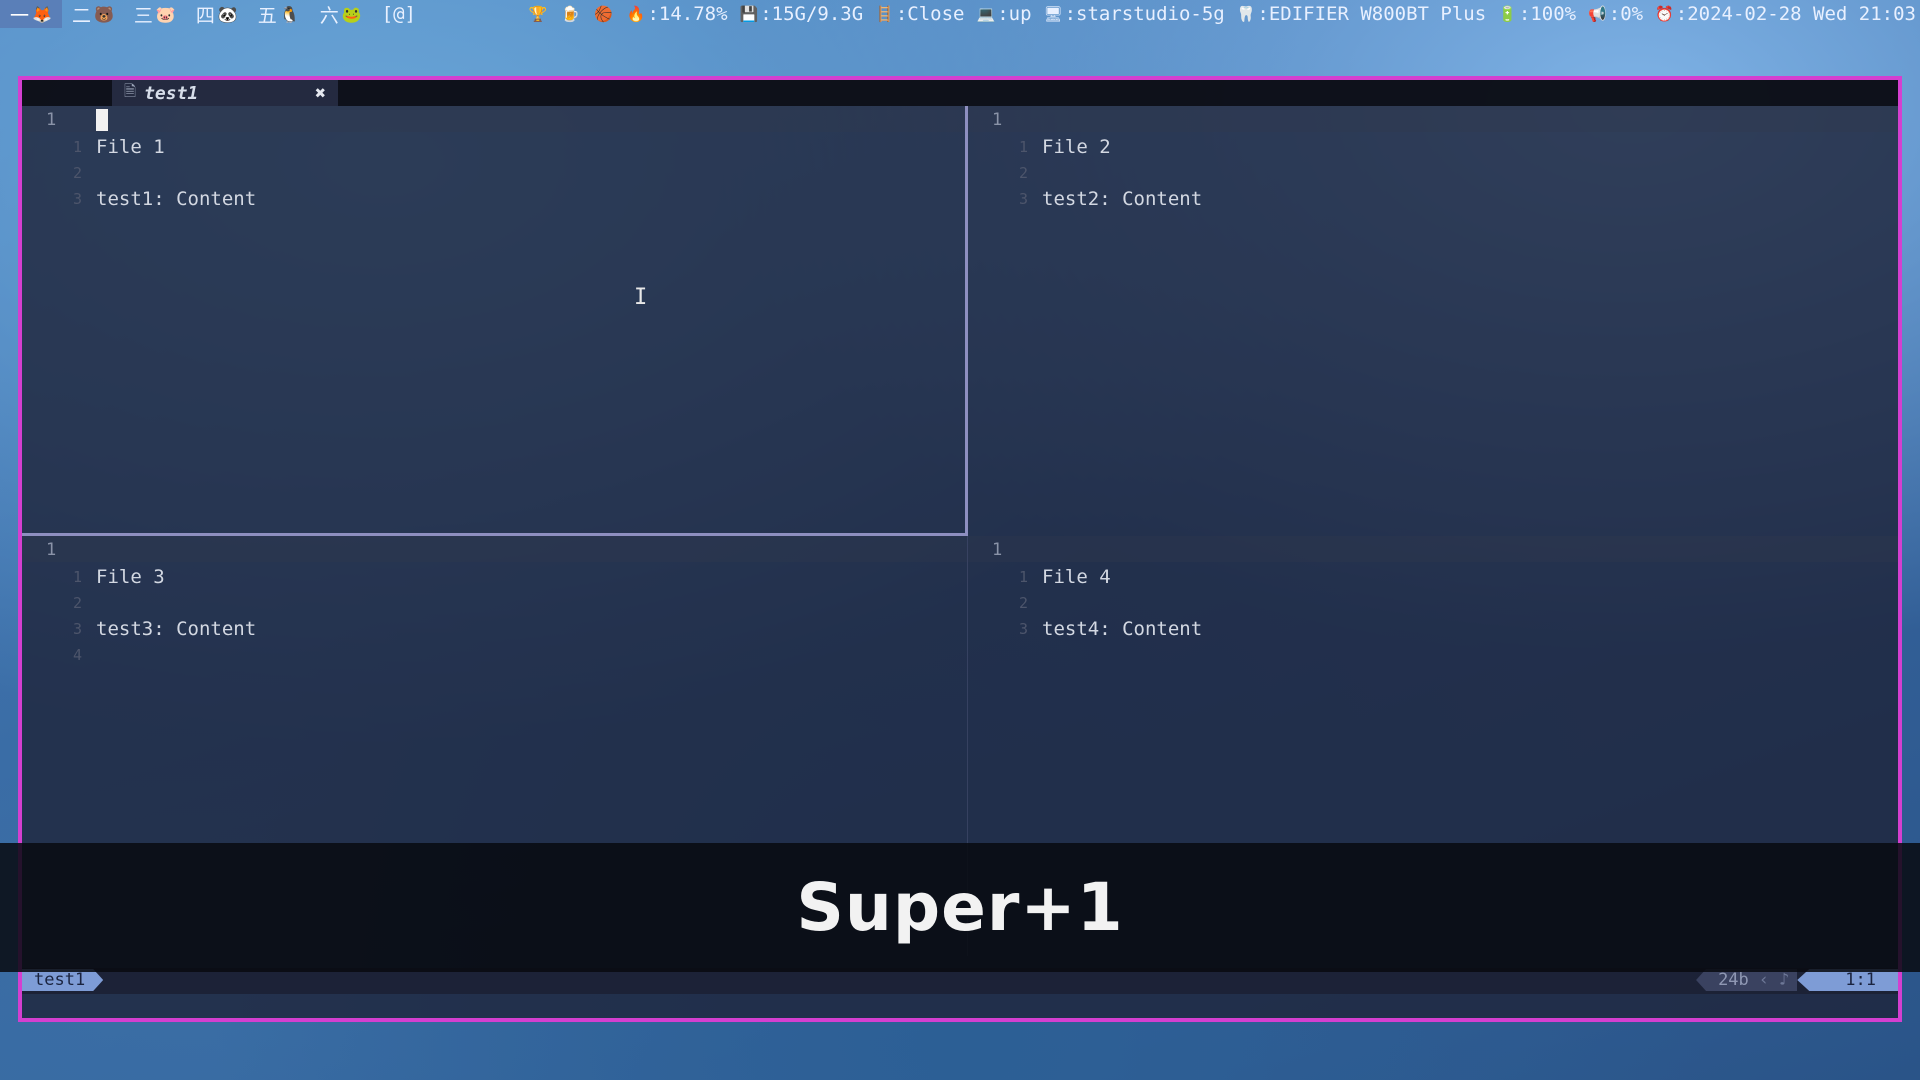 The width and height of the screenshot is (1920, 1080). I want to click on code-line: 4, so click(494, 656).